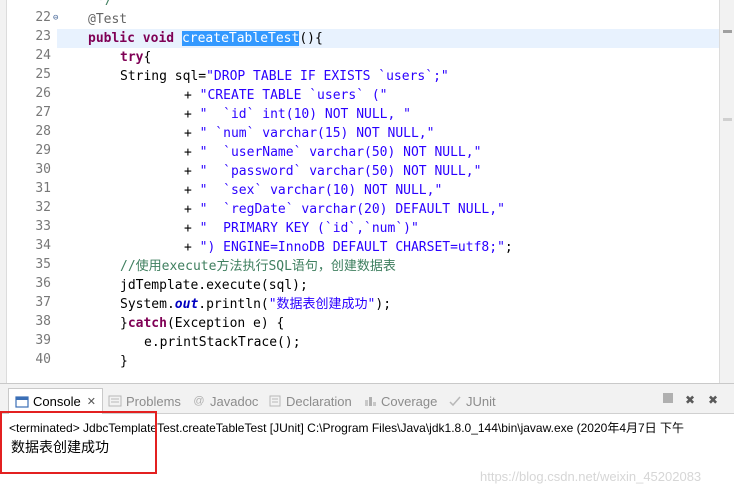  I want to click on line-number: 24, so click(43, 55).